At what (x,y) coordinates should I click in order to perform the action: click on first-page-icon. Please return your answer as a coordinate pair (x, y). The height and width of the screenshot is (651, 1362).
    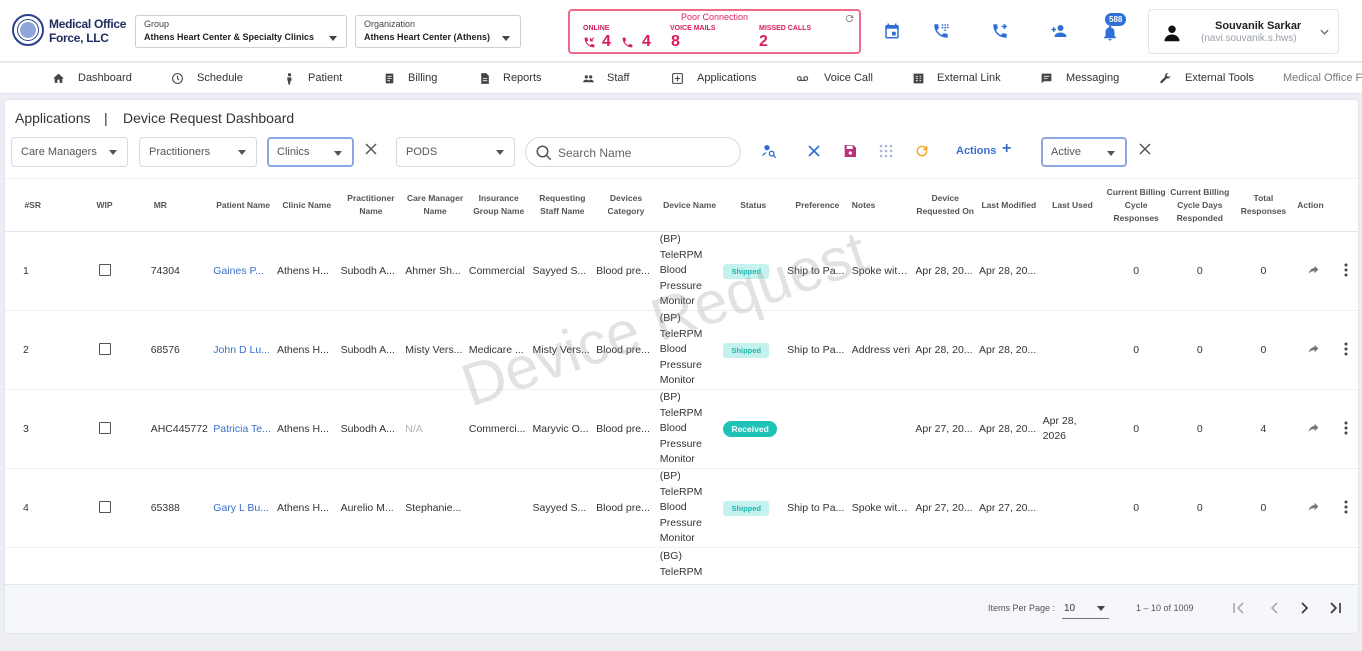
    Looking at the image, I should click on (1239, 608).